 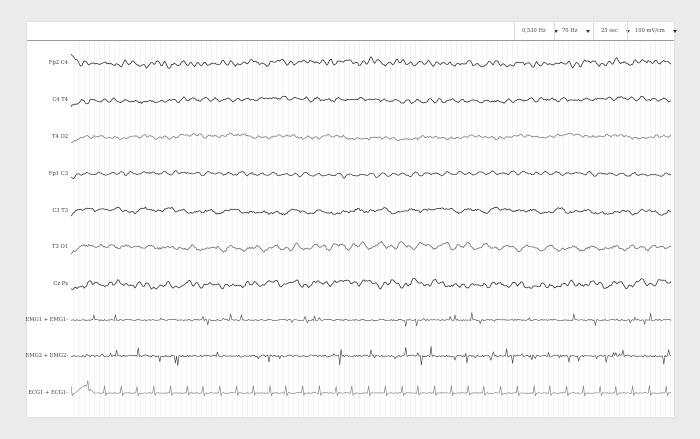 I want to click on trace-cz-pz, so click(x=371, y=284).